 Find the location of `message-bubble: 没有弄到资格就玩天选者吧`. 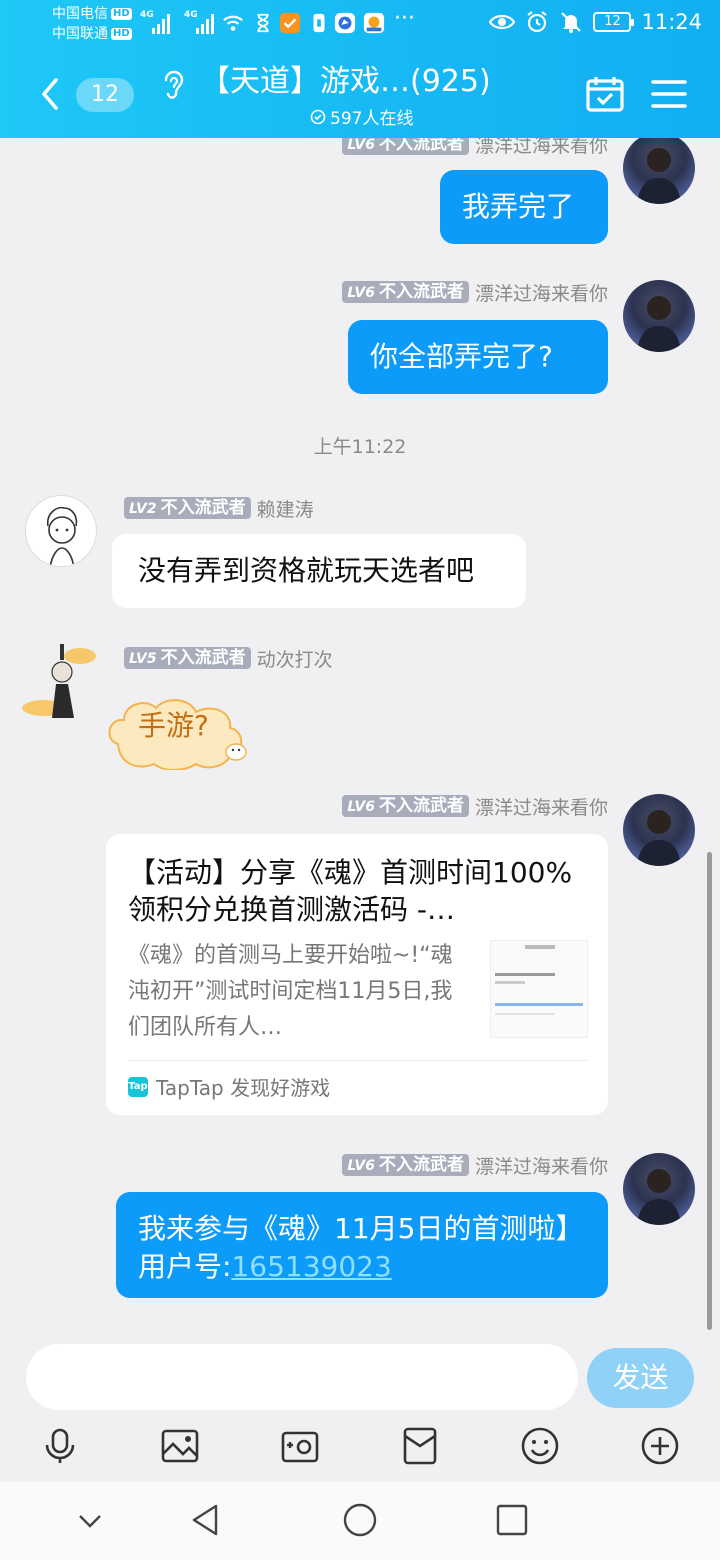

message-bubble: 没有弄到资格就玩天选者吧 is located at coordinates (319, 571).